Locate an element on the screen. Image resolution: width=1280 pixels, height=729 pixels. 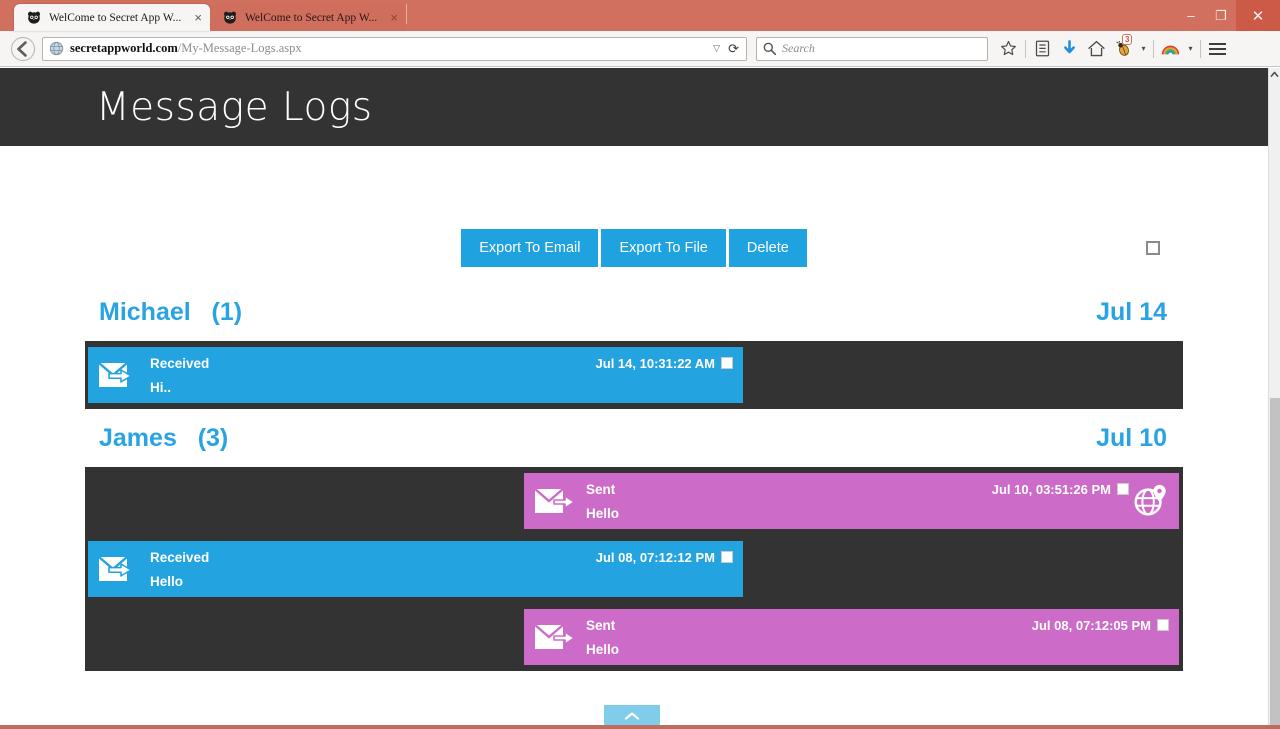
browser-tab-1: WelCome to Secret App W... × is located at coordinates (112, 17).